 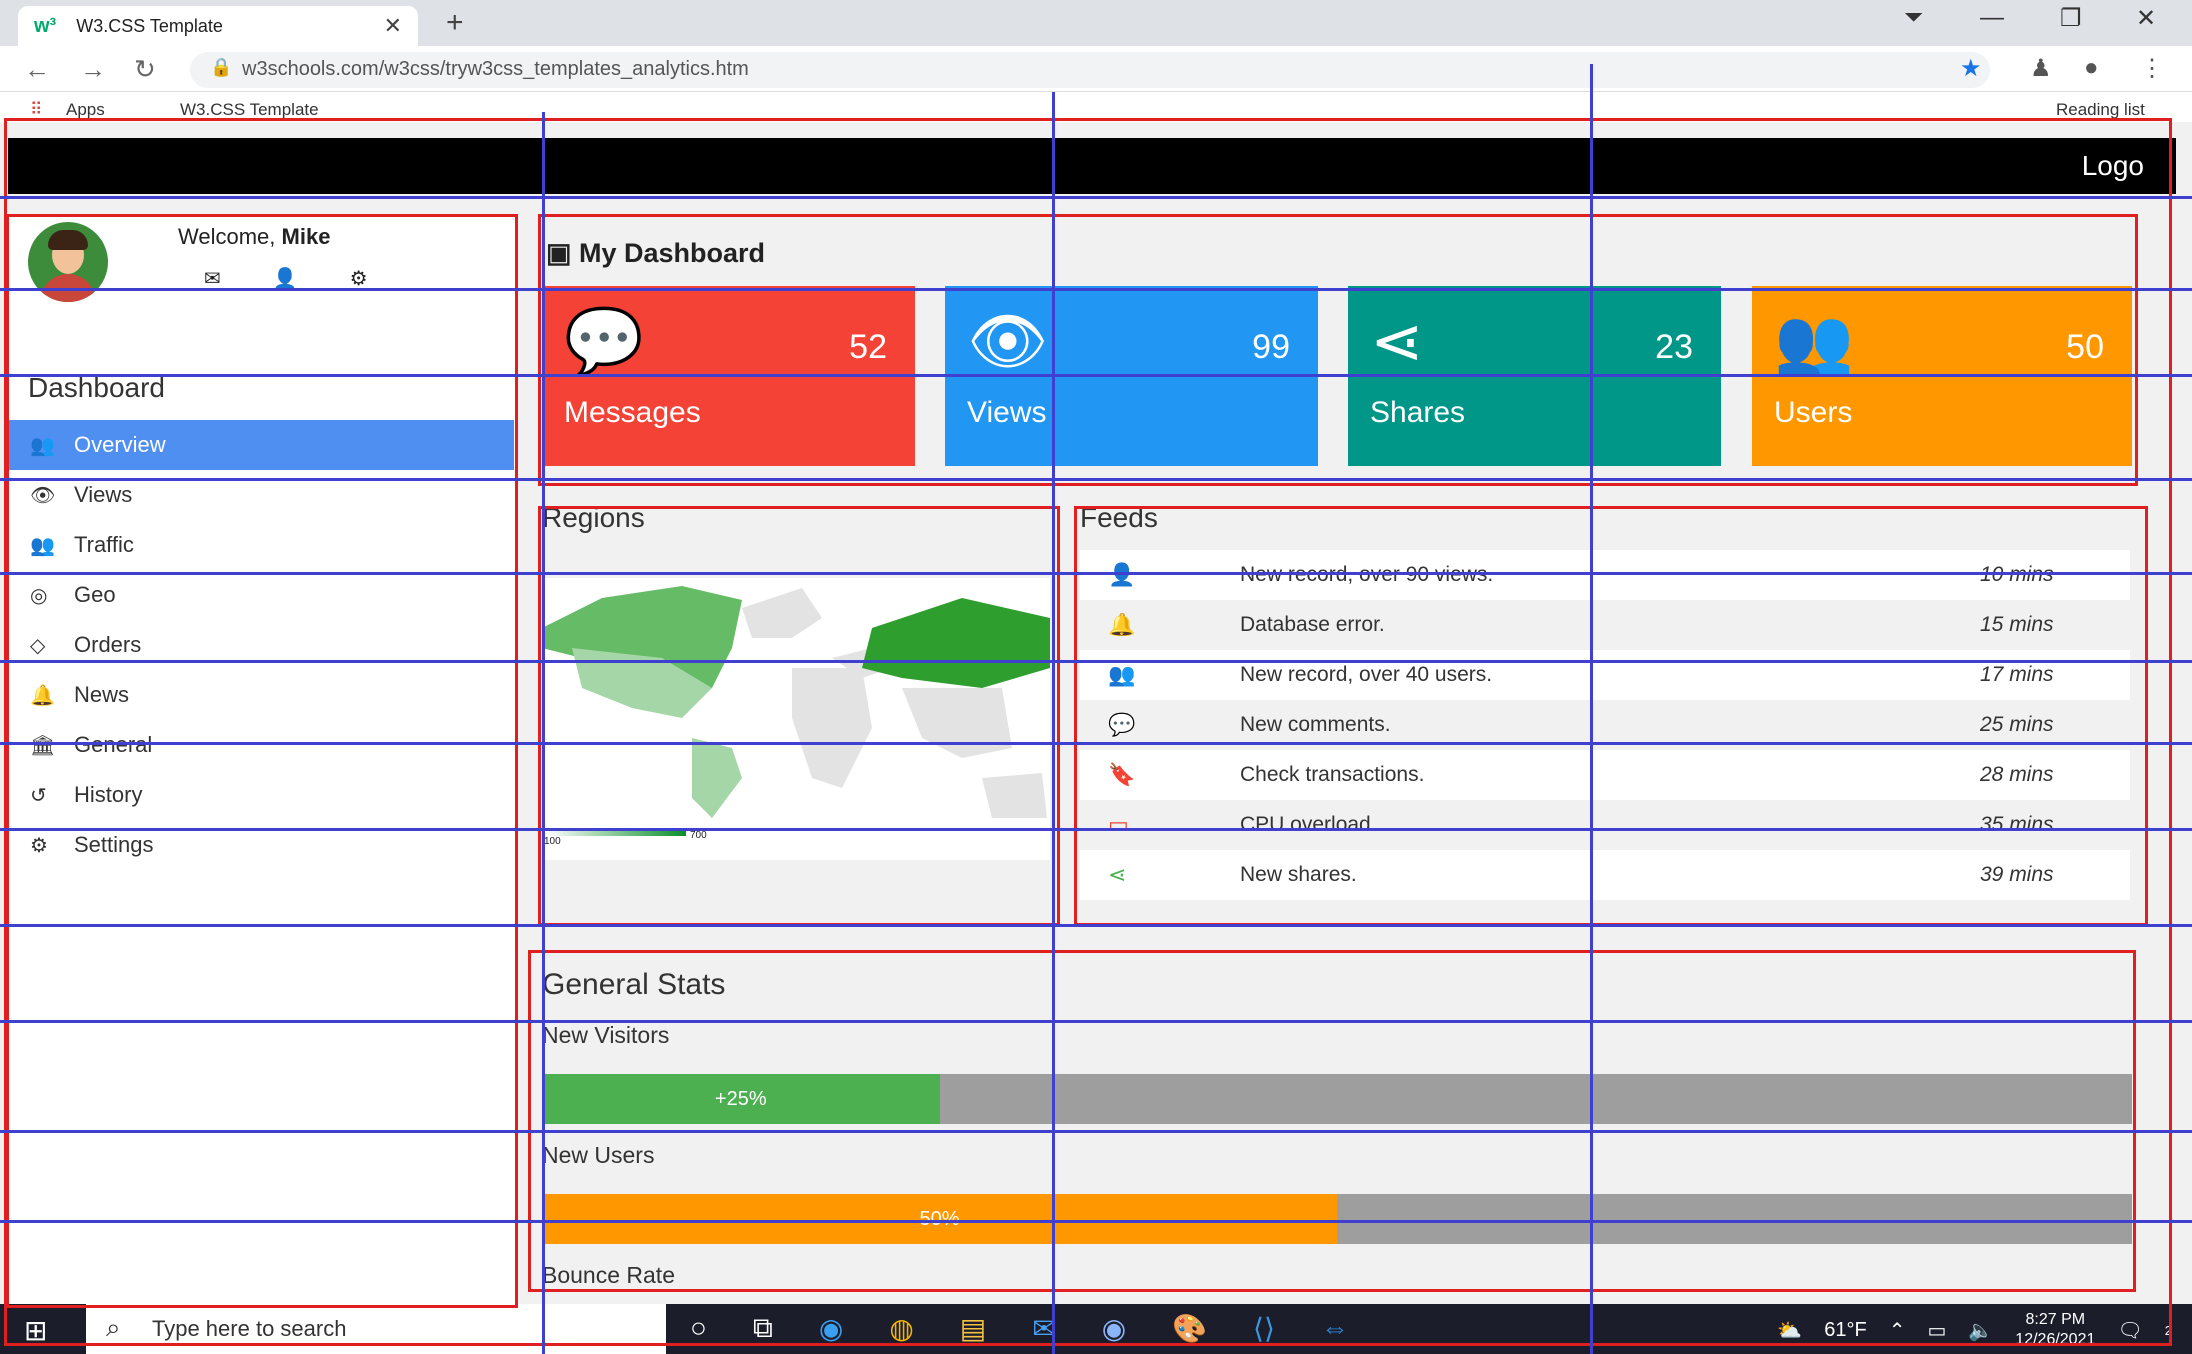 What do you see at coordinates (2017, 574) in the screenshot?
I see `feed-time: 10 mins` at bounding box center [2017, 574].